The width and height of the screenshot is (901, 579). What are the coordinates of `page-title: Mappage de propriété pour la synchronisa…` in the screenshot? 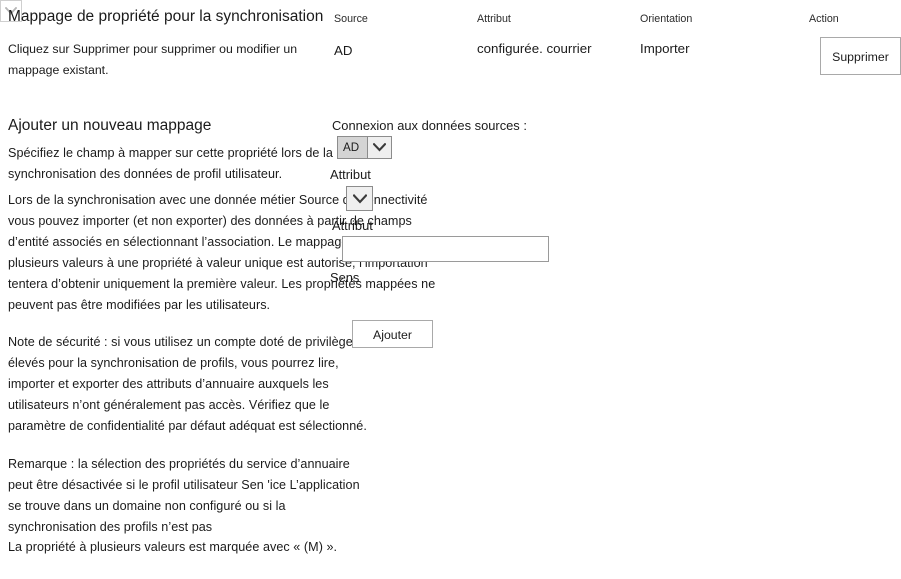 It's located at (166, 16).